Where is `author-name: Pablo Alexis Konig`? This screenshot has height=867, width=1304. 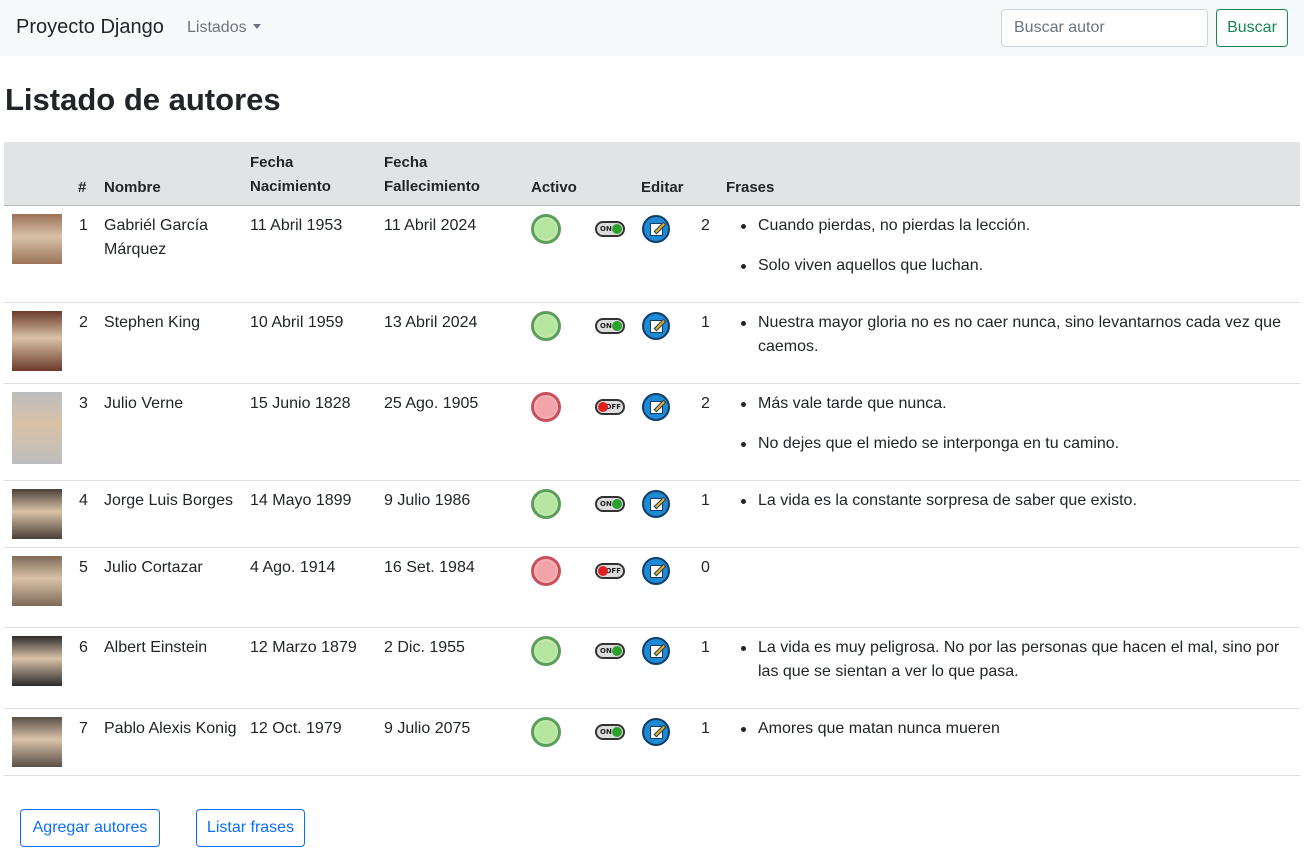 author-name: Pablo Alexis Konig is located at coordinates (174, 729).